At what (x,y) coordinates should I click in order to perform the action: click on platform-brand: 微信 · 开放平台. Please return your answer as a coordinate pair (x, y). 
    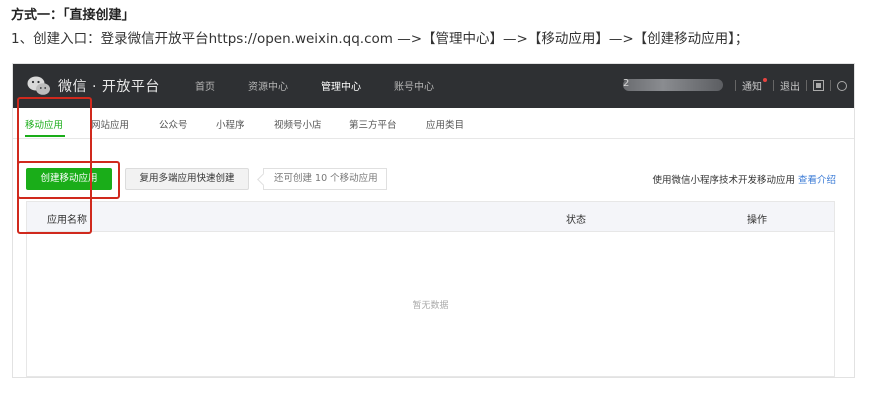
    Looking at the image, I should click on (109, 86).